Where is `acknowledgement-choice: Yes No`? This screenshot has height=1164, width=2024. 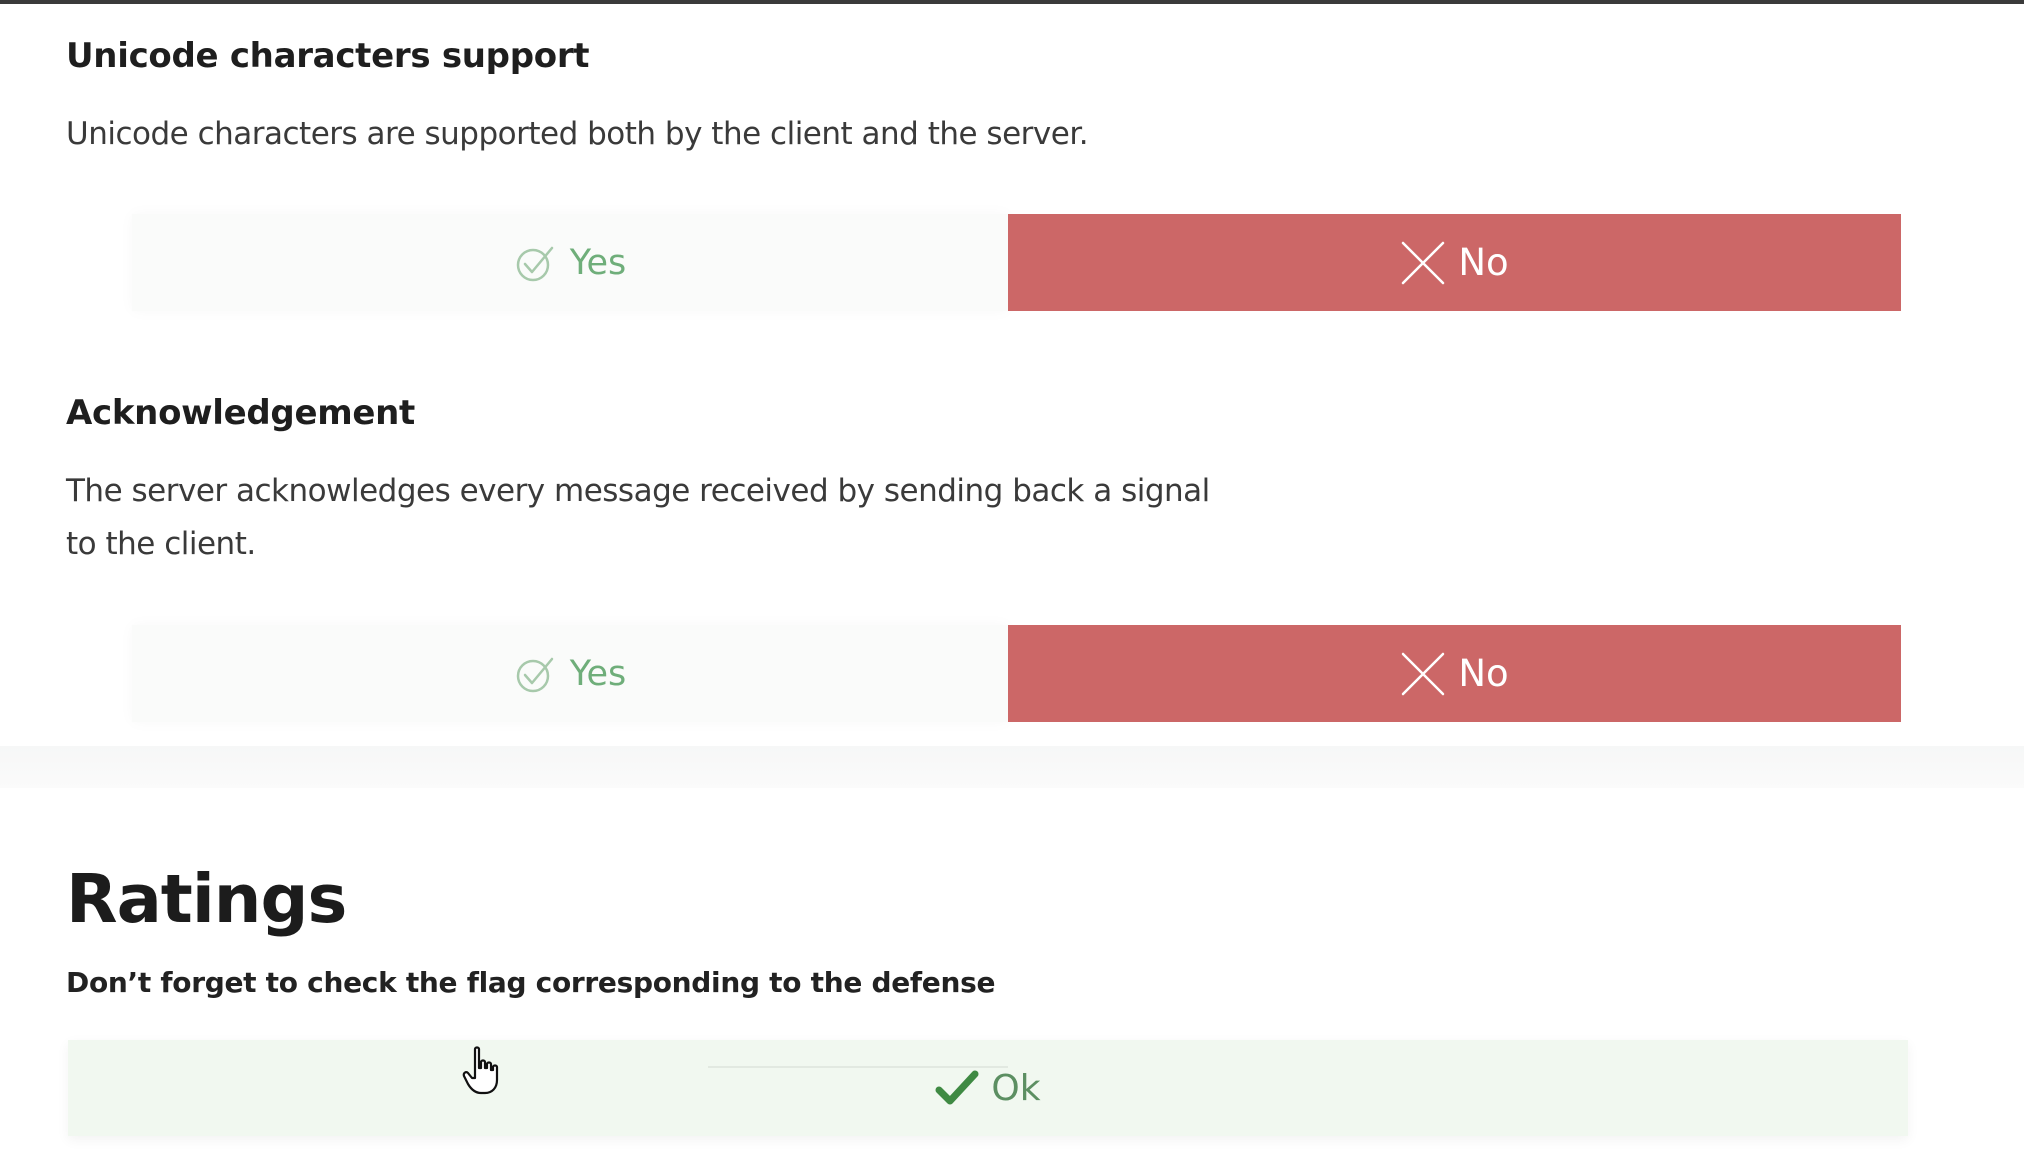
acknowledgement-choice: Yes No is located at coordinates (984, 673).